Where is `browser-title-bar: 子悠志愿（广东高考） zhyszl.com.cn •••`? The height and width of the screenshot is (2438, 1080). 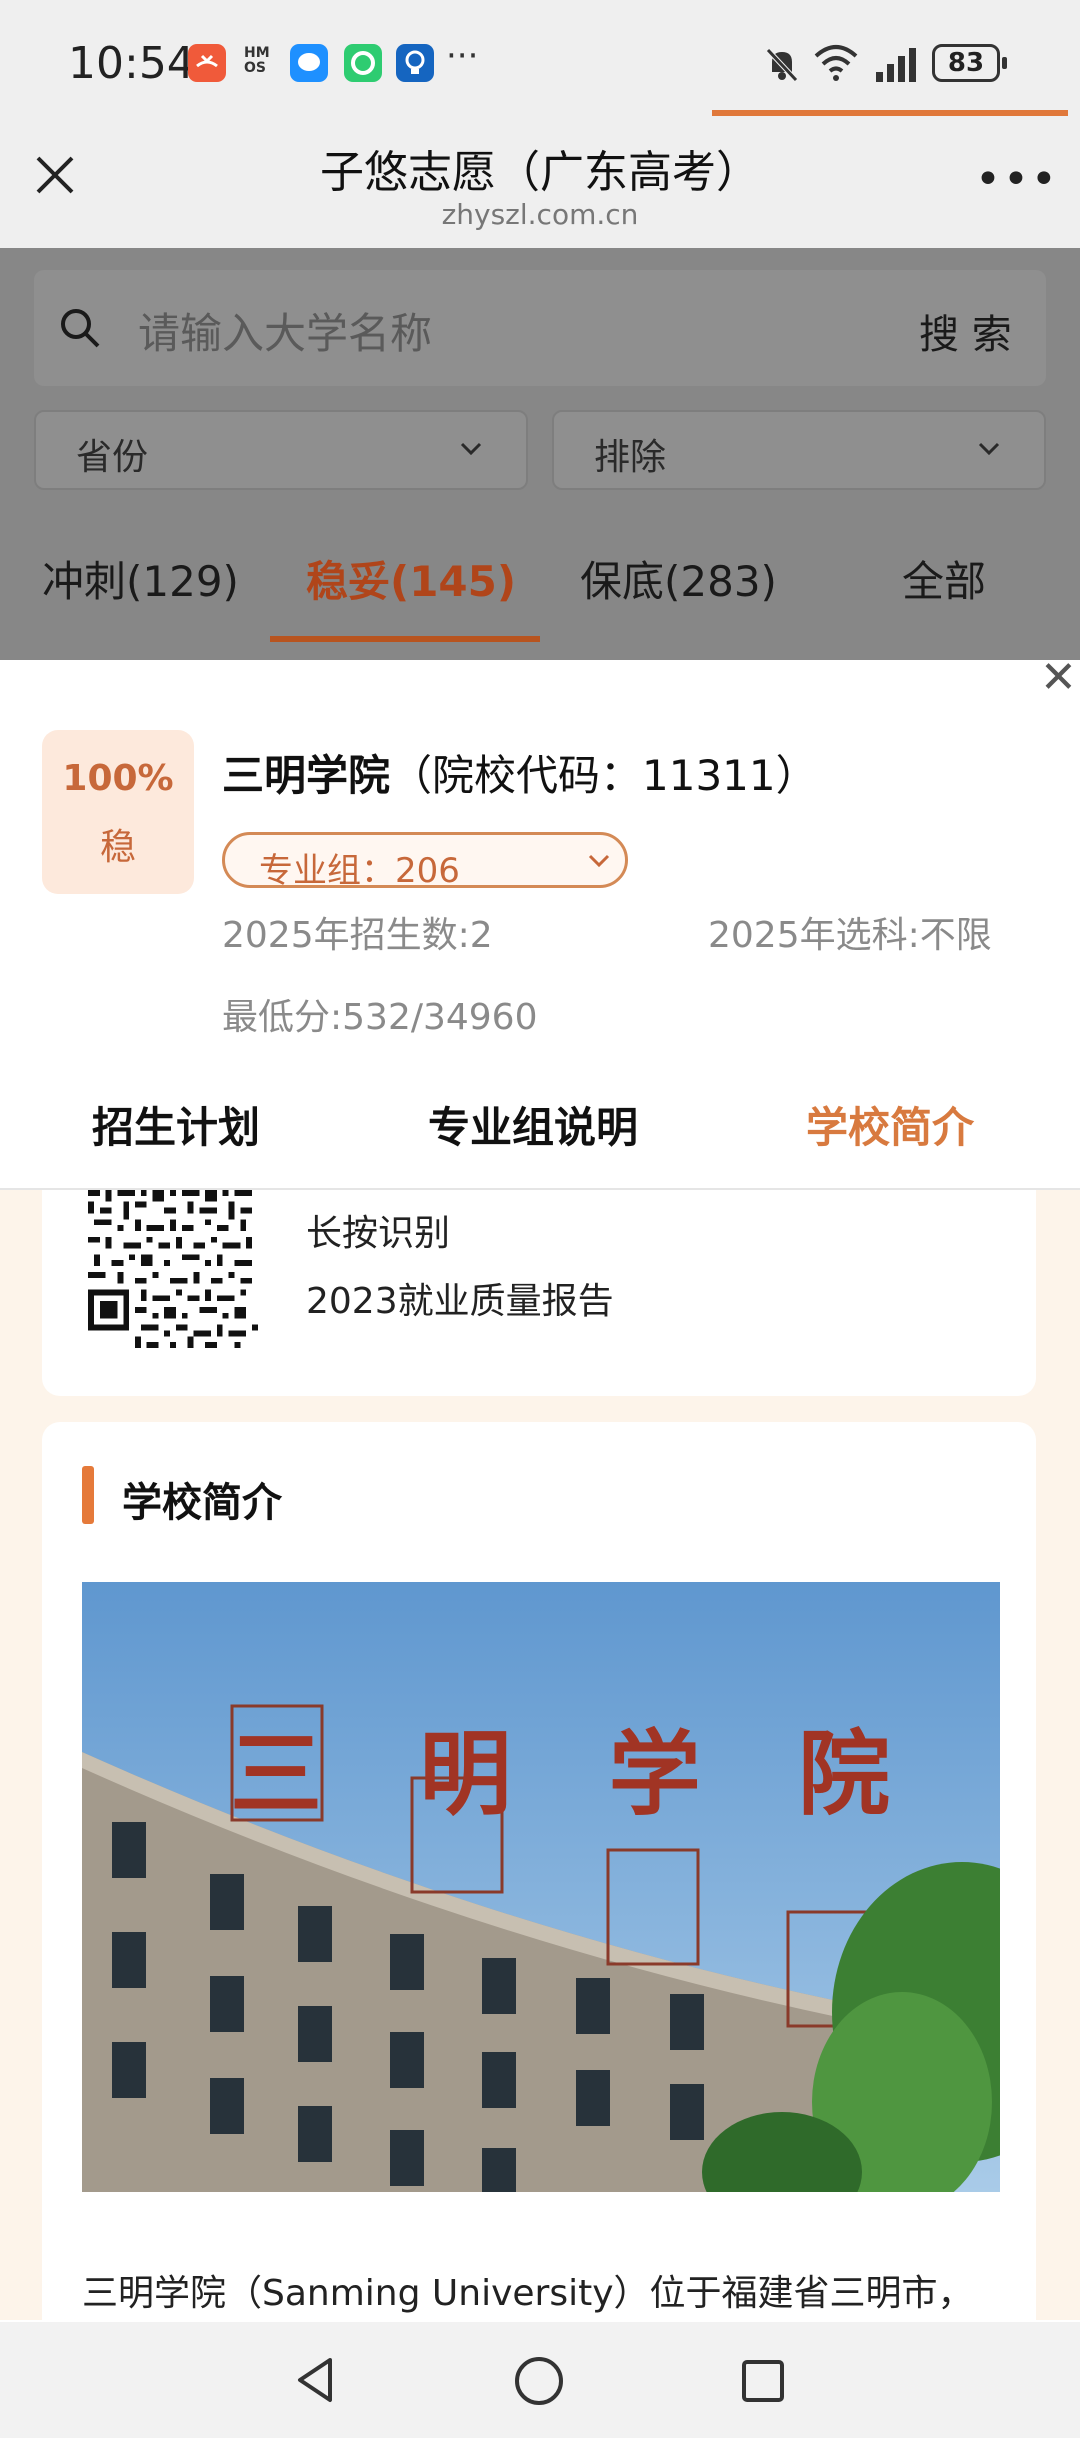
browser-title-bar: 子悠志愿（广东高考） zhyszl.com.cn ••• is located at coordinates (540, 184).